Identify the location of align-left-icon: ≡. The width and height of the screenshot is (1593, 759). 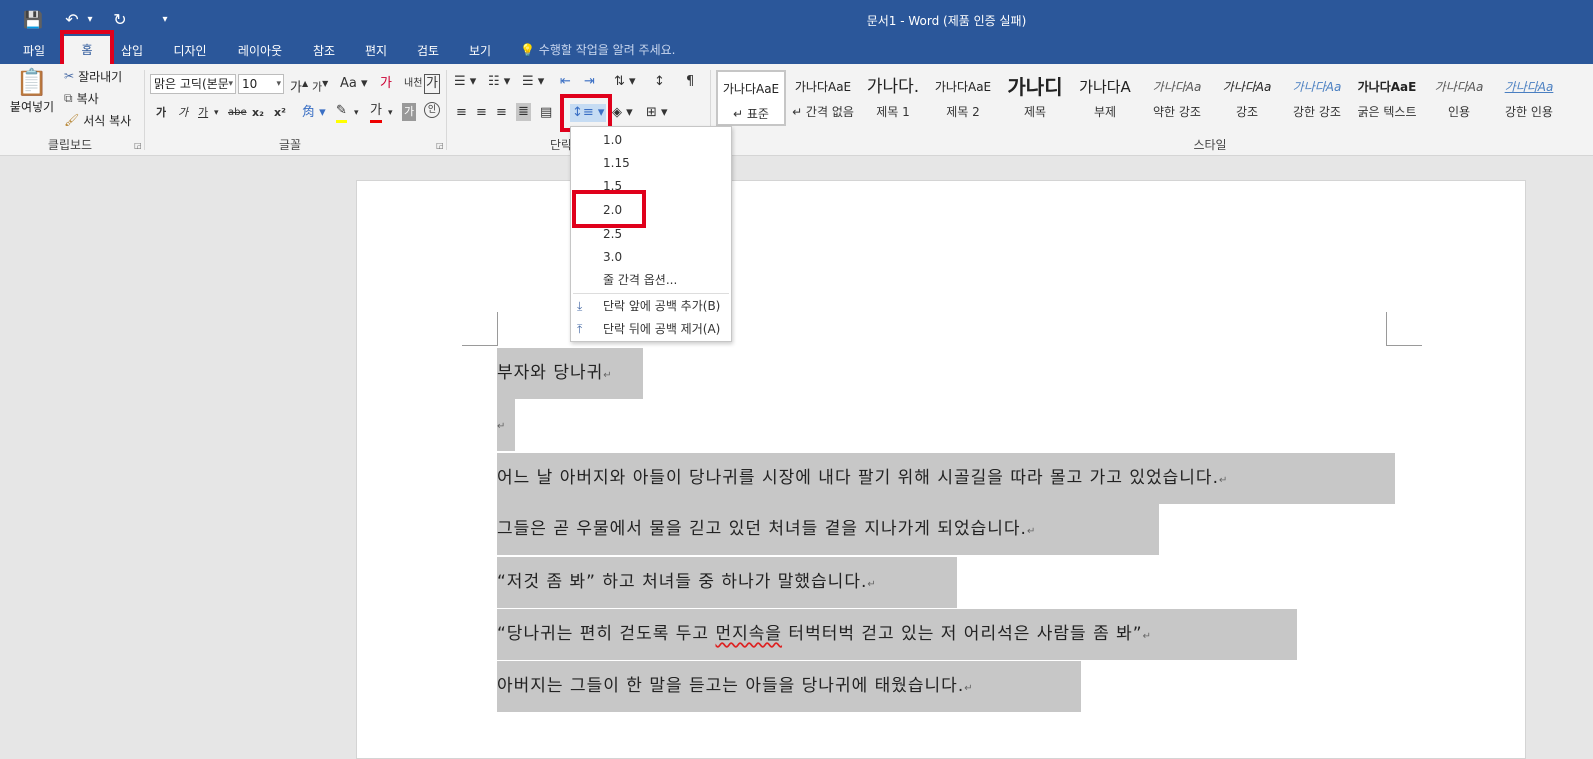
(461, 113).